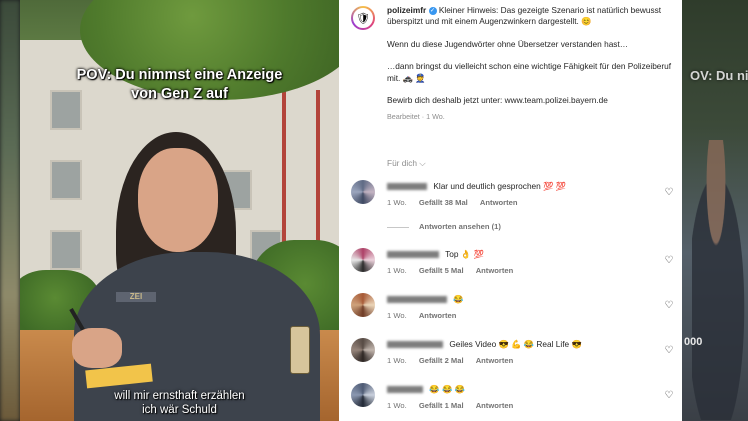  I want to click on comment-text: Geiles Video 😎 💪 😂 Real Life 😎, so click(515, 344).